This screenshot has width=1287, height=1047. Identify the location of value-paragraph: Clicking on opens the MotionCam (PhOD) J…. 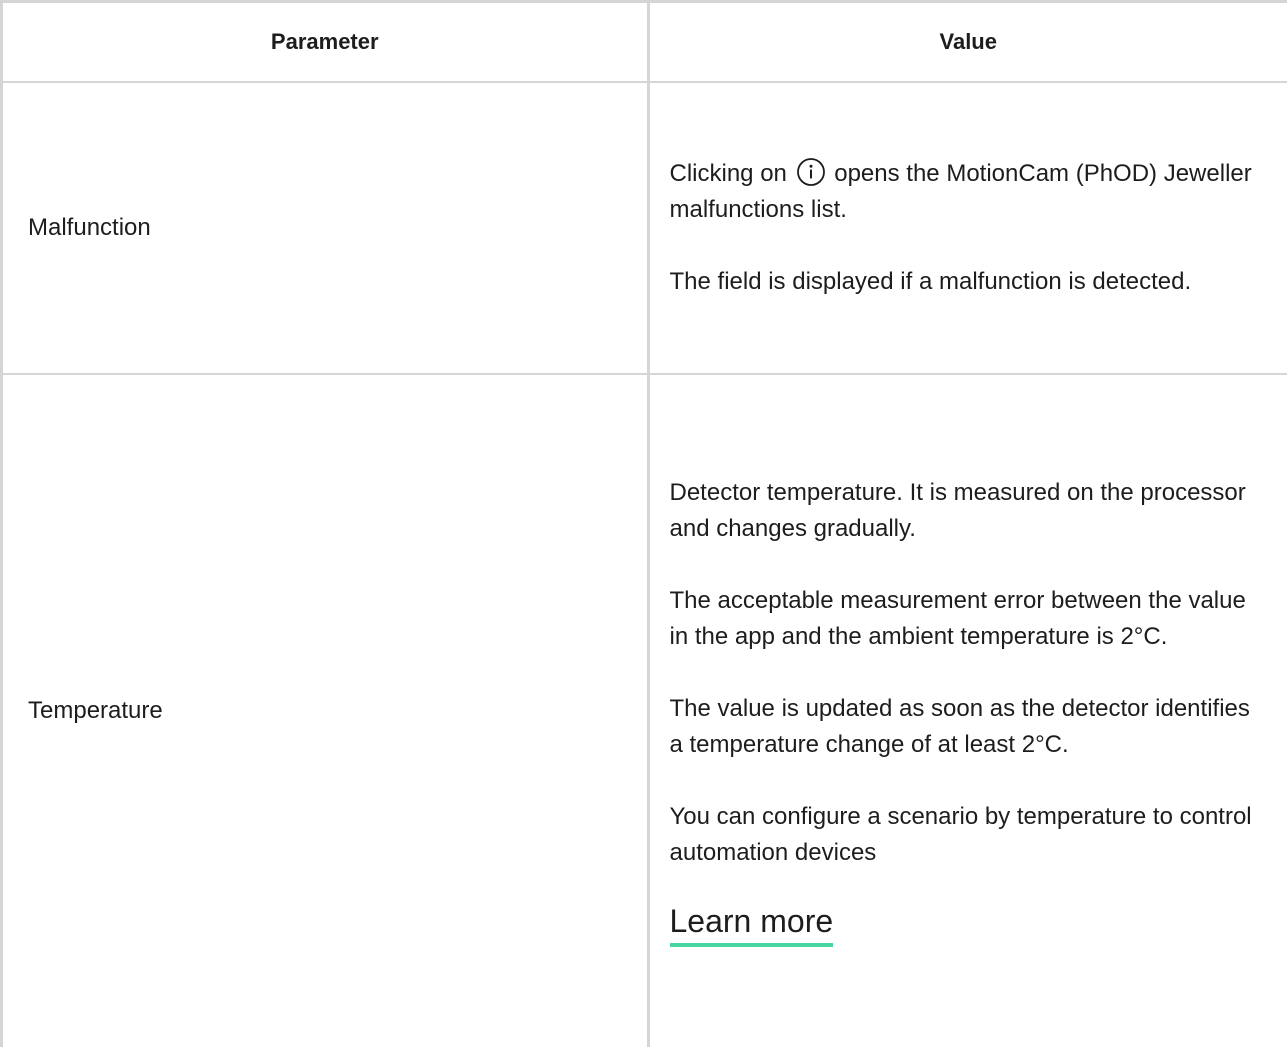
(969, 192).